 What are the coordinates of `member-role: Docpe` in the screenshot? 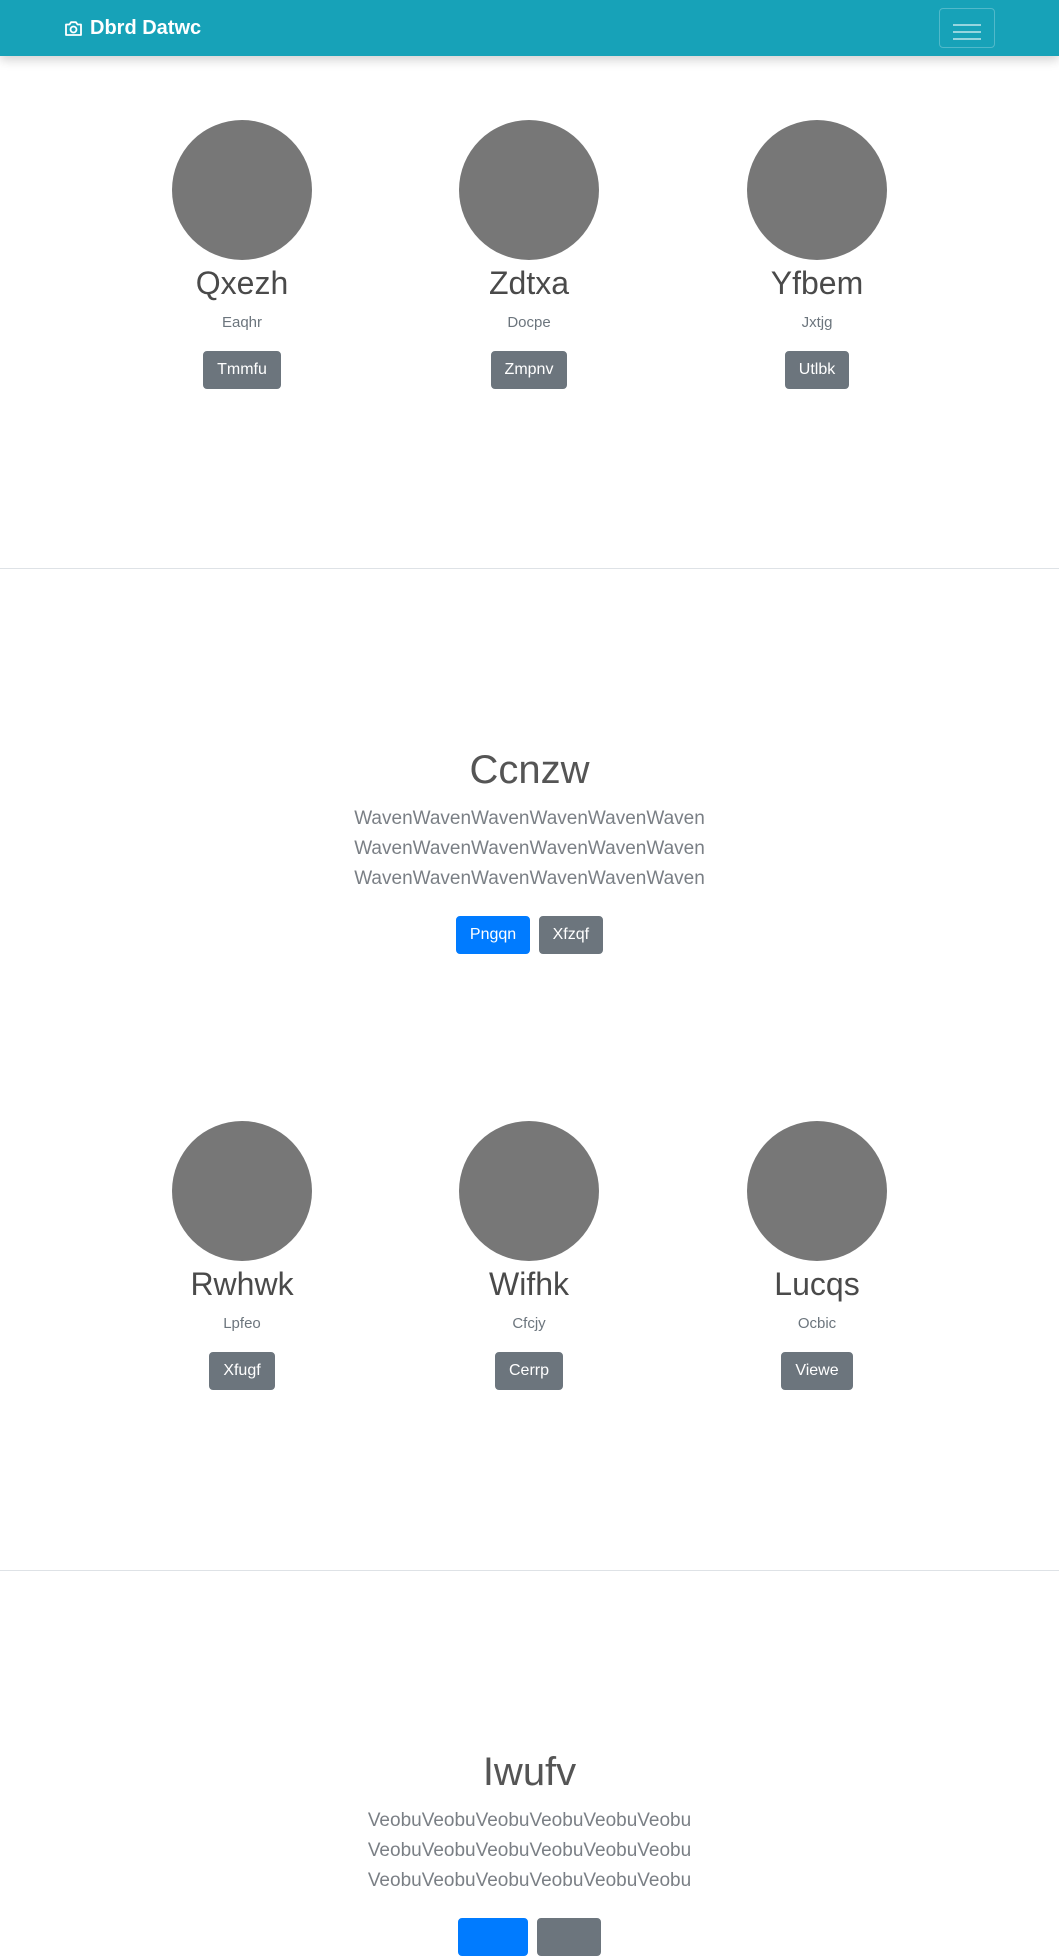 It's located at (529, 322).